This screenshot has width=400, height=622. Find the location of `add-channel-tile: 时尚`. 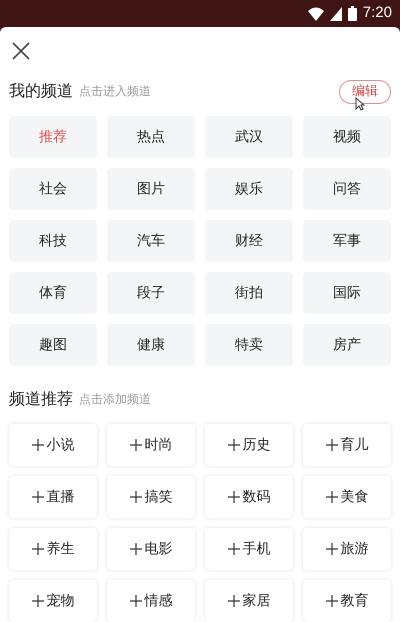

add-channel-tile: 时尚 is located at coordinates (151, 445).